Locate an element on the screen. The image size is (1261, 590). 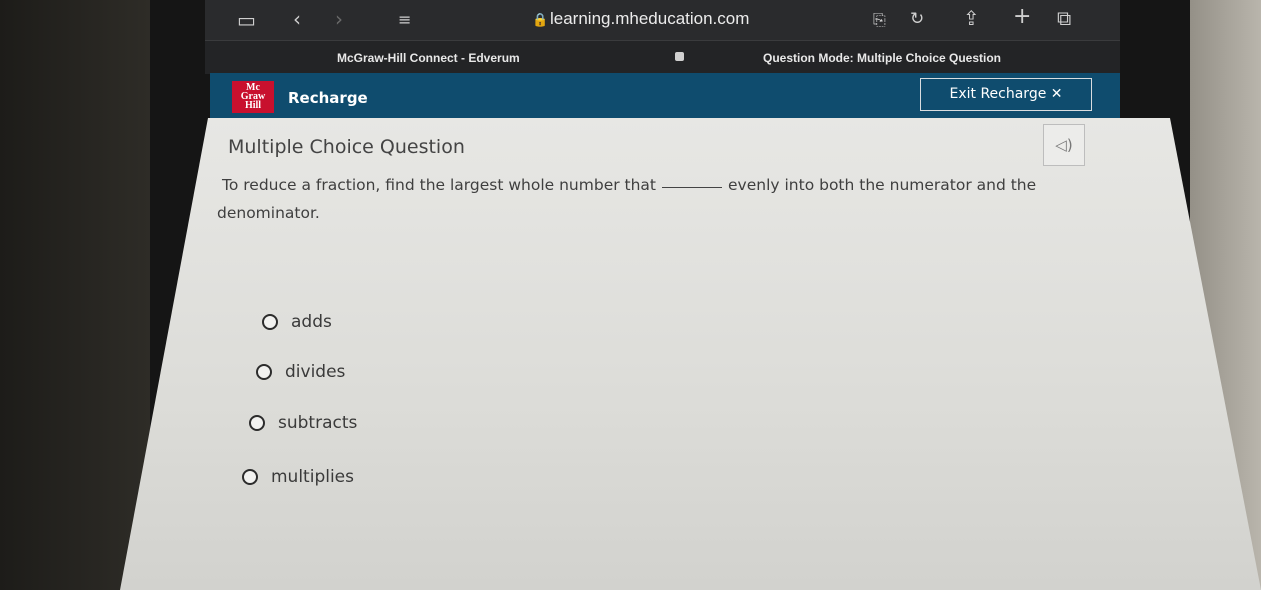
option-multiplies: multiplies is located at coordinates (298, 477).